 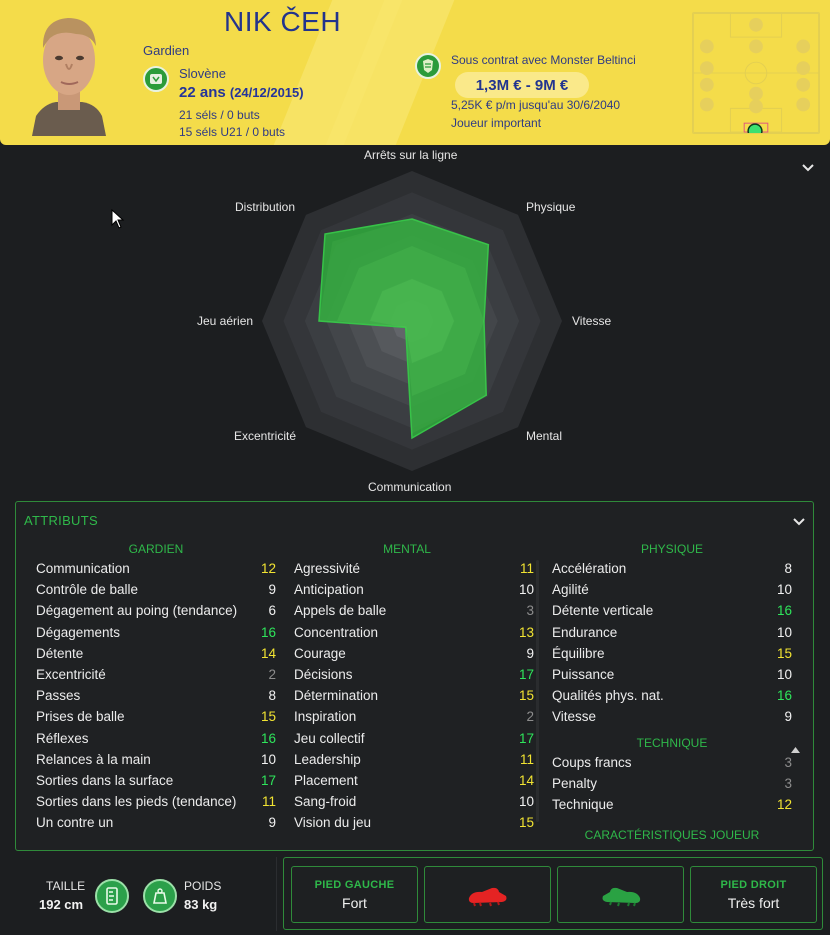 I want to click on attribute-name: Sorties dans la surface, so click(x=105, y=780).